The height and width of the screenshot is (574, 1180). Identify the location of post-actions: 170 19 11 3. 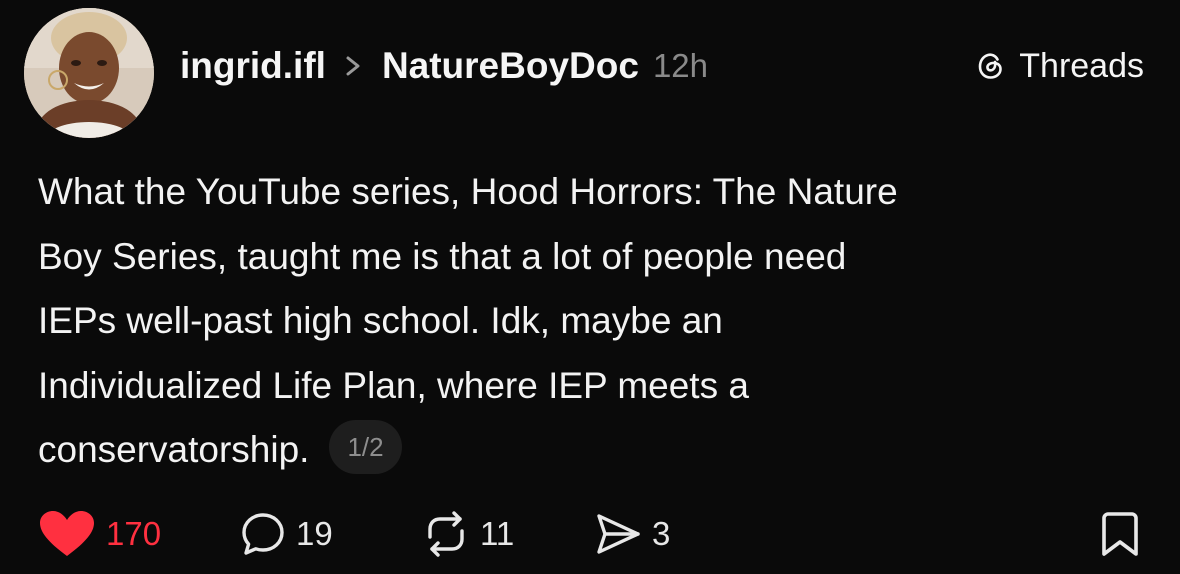
(591, 534).